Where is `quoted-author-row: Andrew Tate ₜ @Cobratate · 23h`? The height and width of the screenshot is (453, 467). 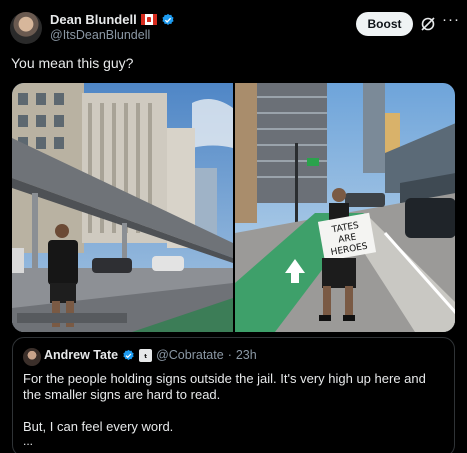 quoted-author-row: Andrew Tate ₜ @Cobratate · 23h is located at coordinates (150, 355).